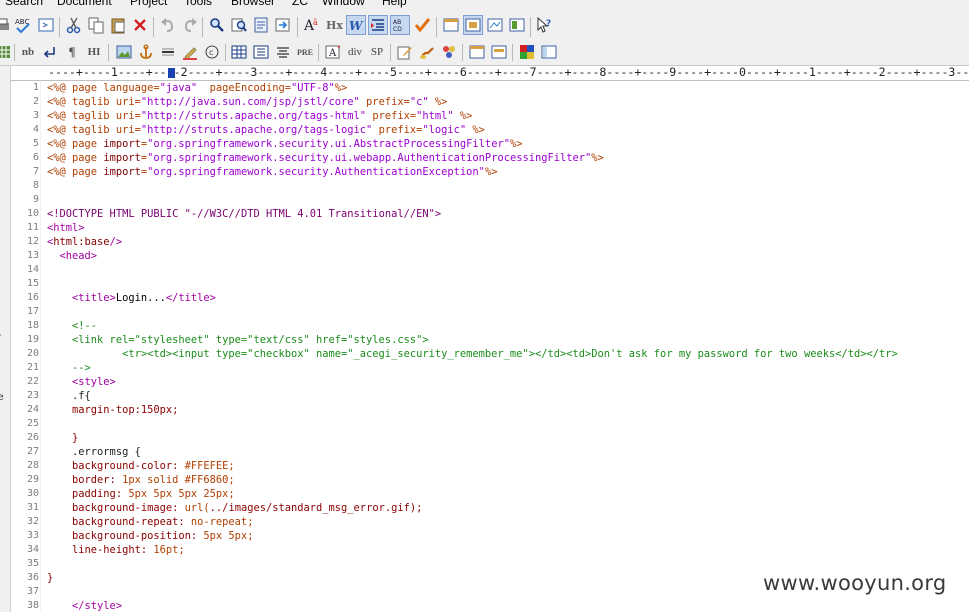 Image resolution: width=969 pixels, height=612 pixels. I want to click on pilcrow-icon: ¶, so click(72, 52).